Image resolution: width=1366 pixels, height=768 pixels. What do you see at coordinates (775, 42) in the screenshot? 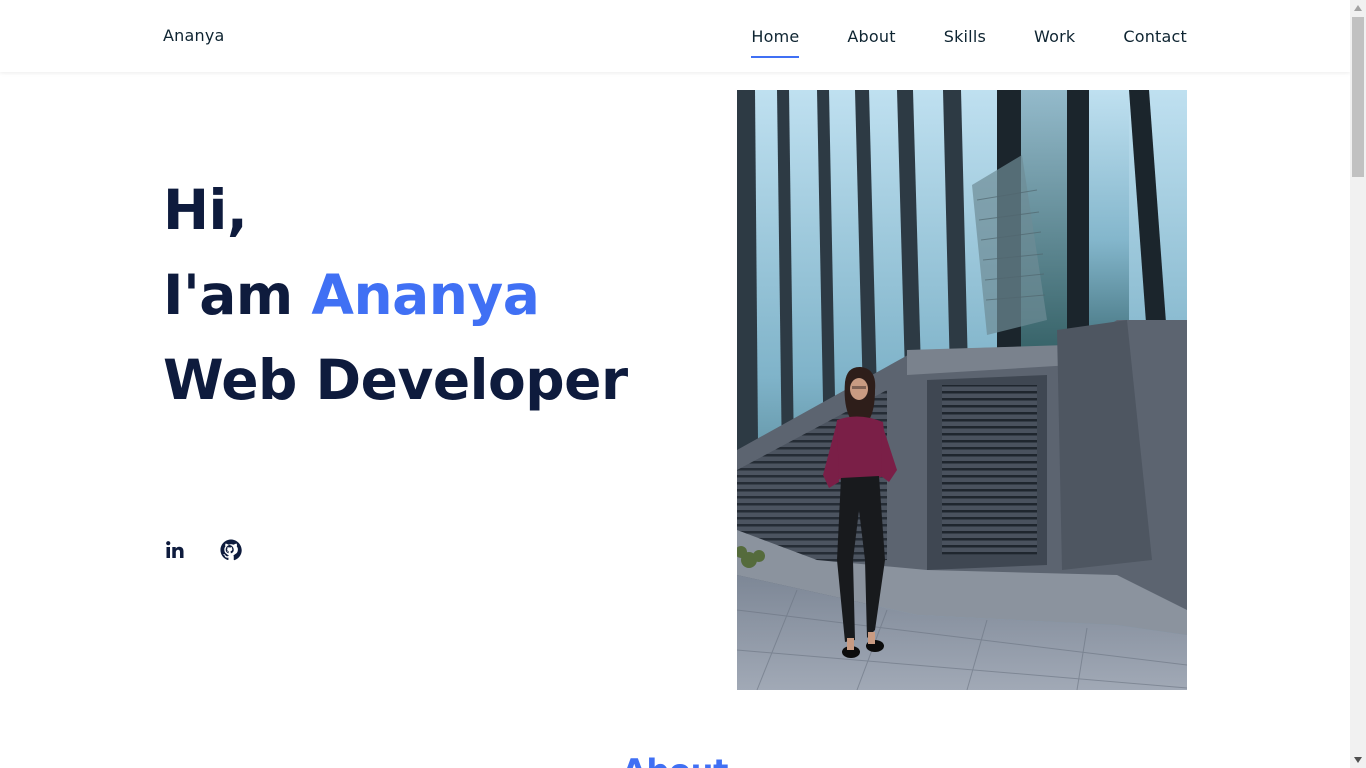
I see `nav-item-home: Home` at bounding box center [775, 42].